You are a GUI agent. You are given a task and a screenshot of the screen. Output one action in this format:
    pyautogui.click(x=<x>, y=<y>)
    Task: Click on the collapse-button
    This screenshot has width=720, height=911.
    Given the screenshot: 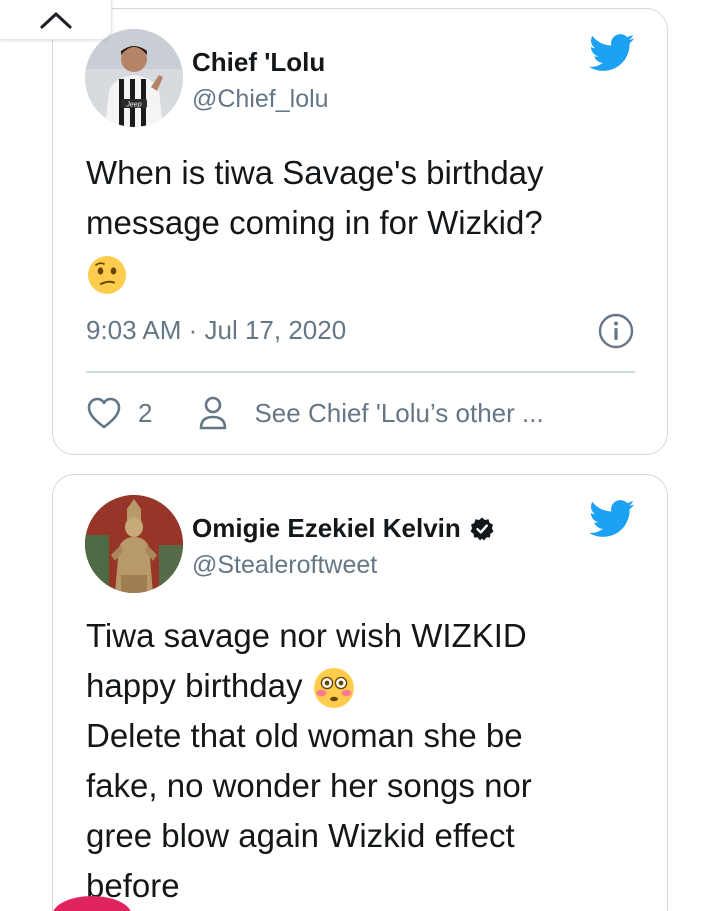 What is the action you would take?
    pyautogui.click(x=56, y=20)
    